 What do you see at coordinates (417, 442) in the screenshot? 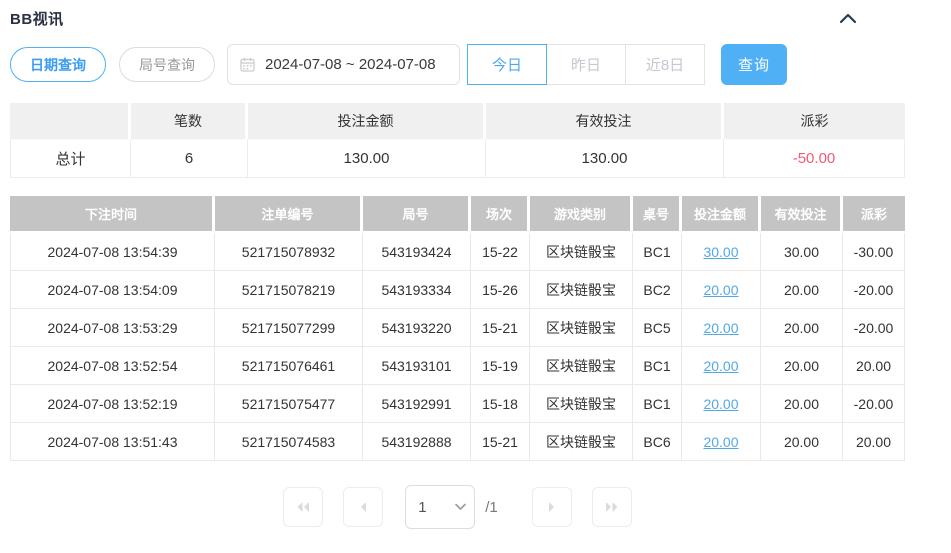
I see `round-number-cell: 543192888` at bounding box center [417, 442].